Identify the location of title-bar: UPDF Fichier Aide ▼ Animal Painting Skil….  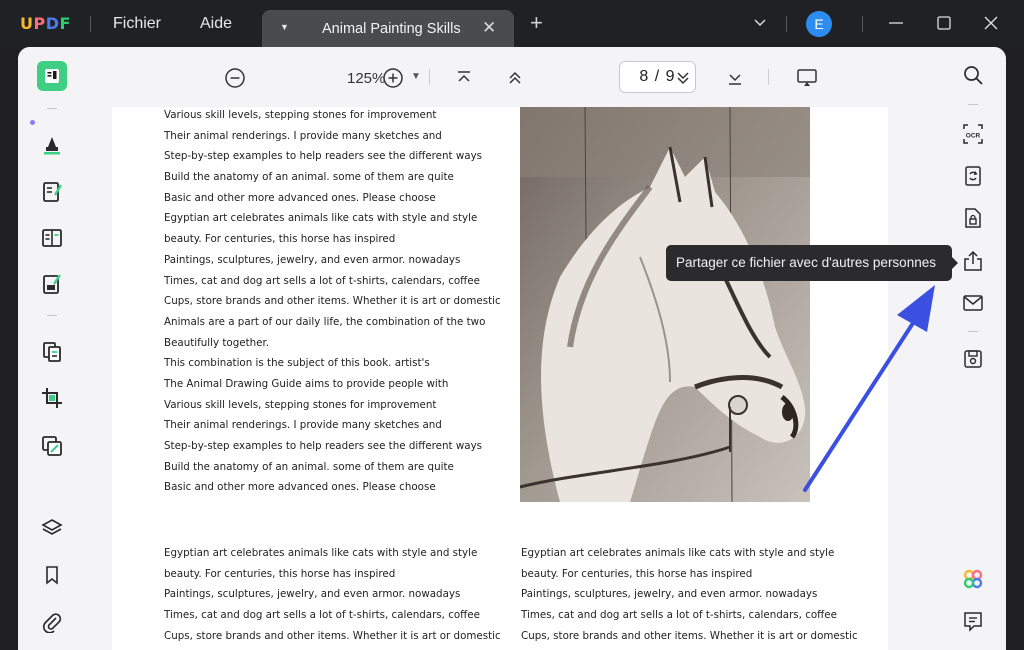
(512, 24).